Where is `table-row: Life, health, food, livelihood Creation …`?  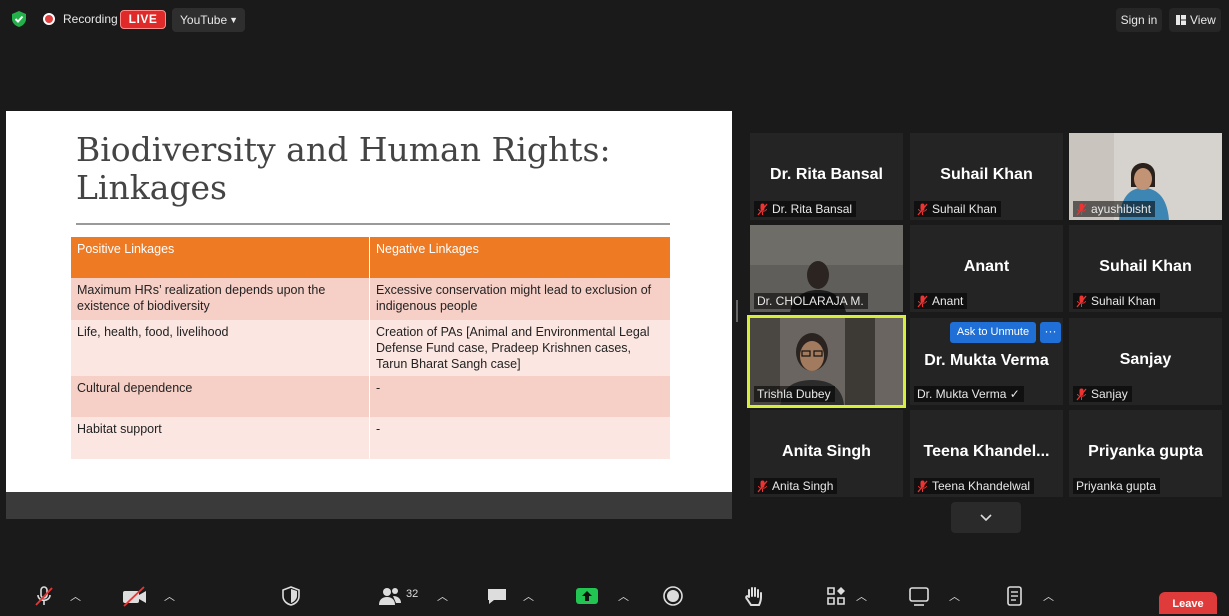
table-row: Life, health, food, livelihood Creation … is located at coordinates (370, 348).